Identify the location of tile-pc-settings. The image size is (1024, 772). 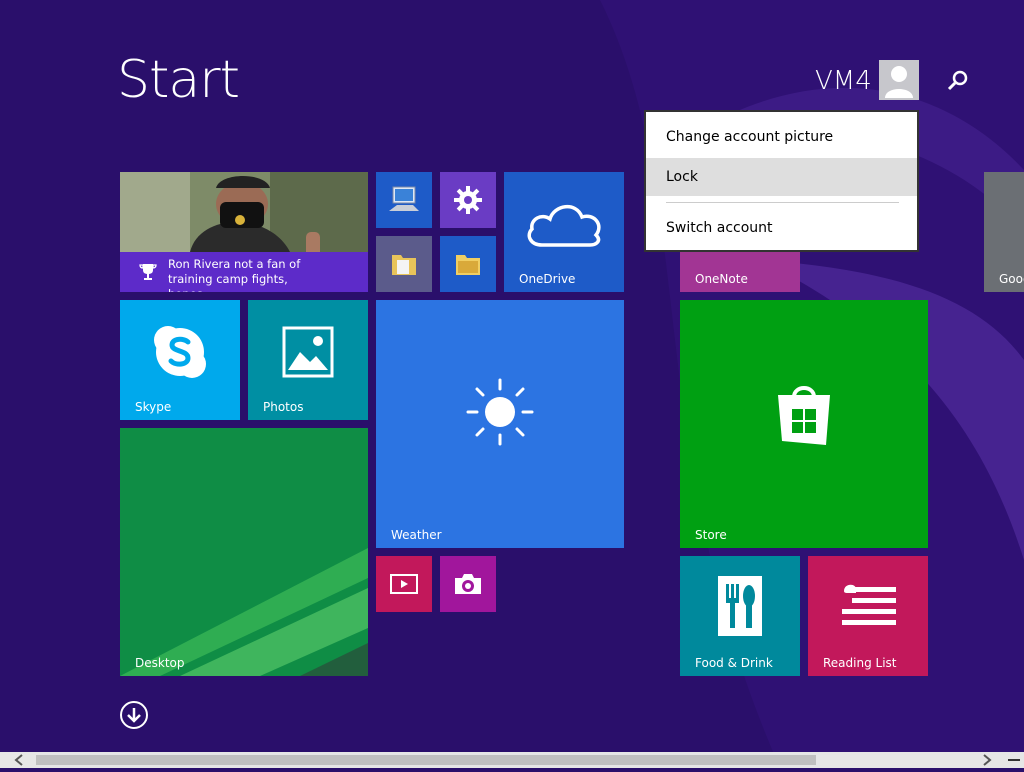
(468, 200).